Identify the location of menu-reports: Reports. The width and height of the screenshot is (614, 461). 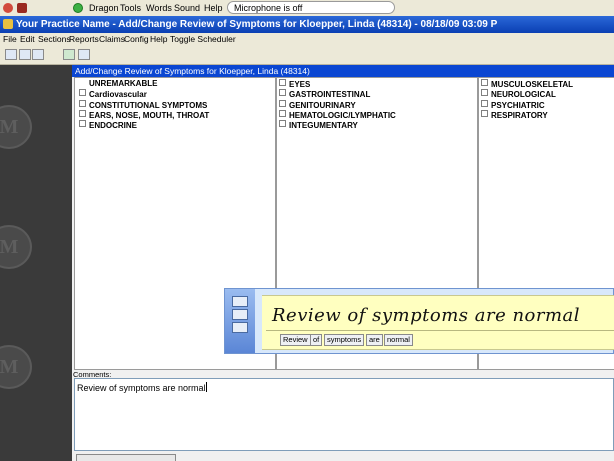
(84, 39).